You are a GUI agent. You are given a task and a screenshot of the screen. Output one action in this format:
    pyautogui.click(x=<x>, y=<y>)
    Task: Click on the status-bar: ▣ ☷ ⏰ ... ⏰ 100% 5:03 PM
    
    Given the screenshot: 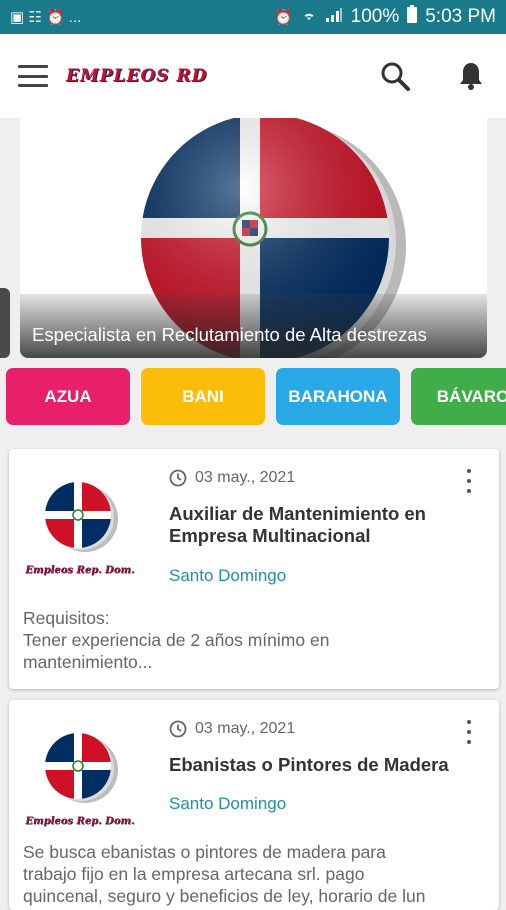 What is the action you would take?
    pyautogui.click(x=253, y=17)
    